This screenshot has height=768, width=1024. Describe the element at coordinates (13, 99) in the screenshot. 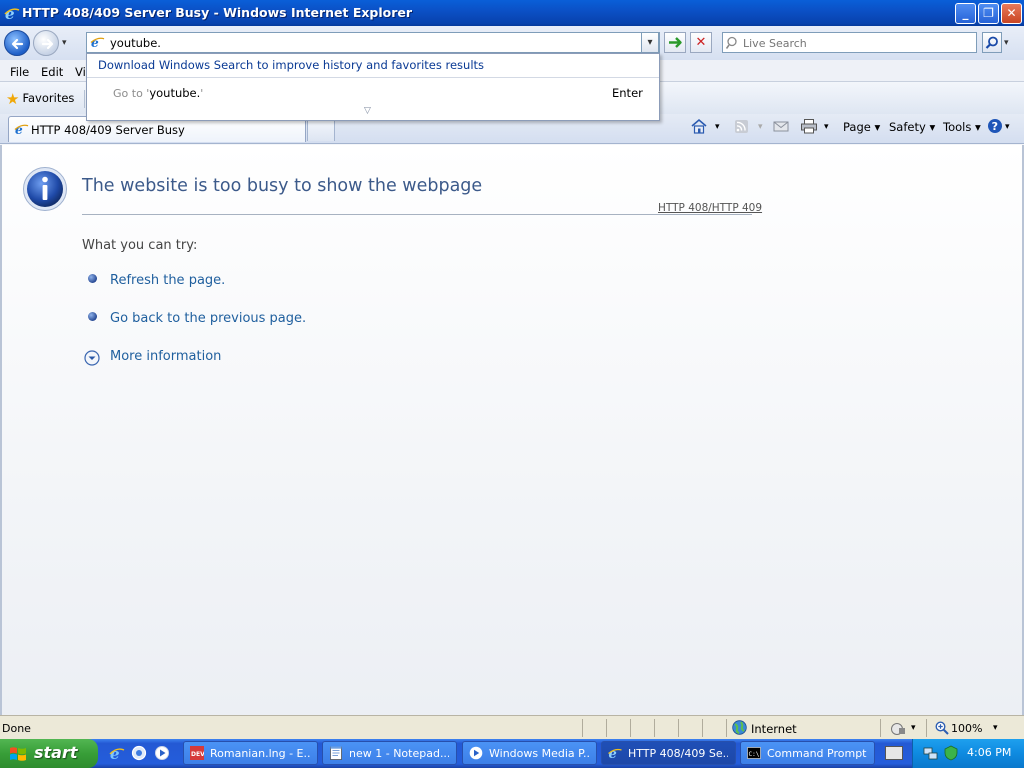

I see `favorites-star-icon: ★` at that location.